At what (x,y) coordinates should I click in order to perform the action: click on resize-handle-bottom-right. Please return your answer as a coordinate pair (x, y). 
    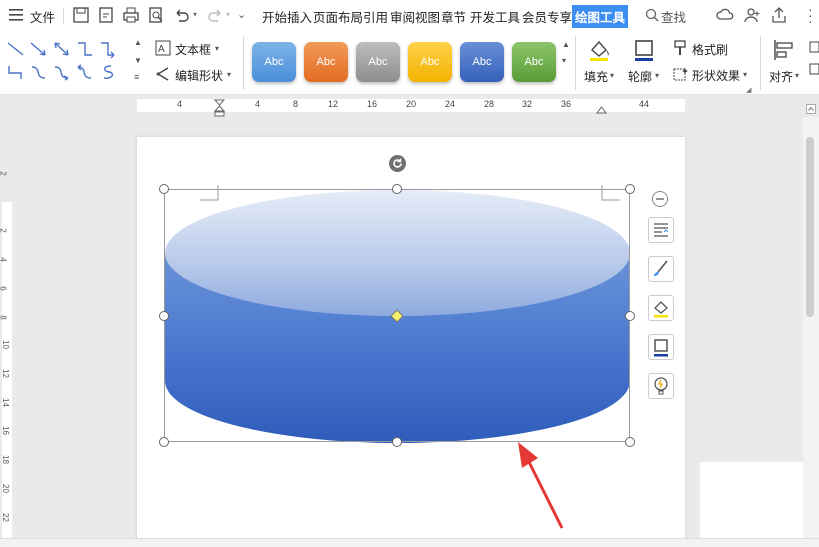
    Looking at the image, I should click on (630, 442).